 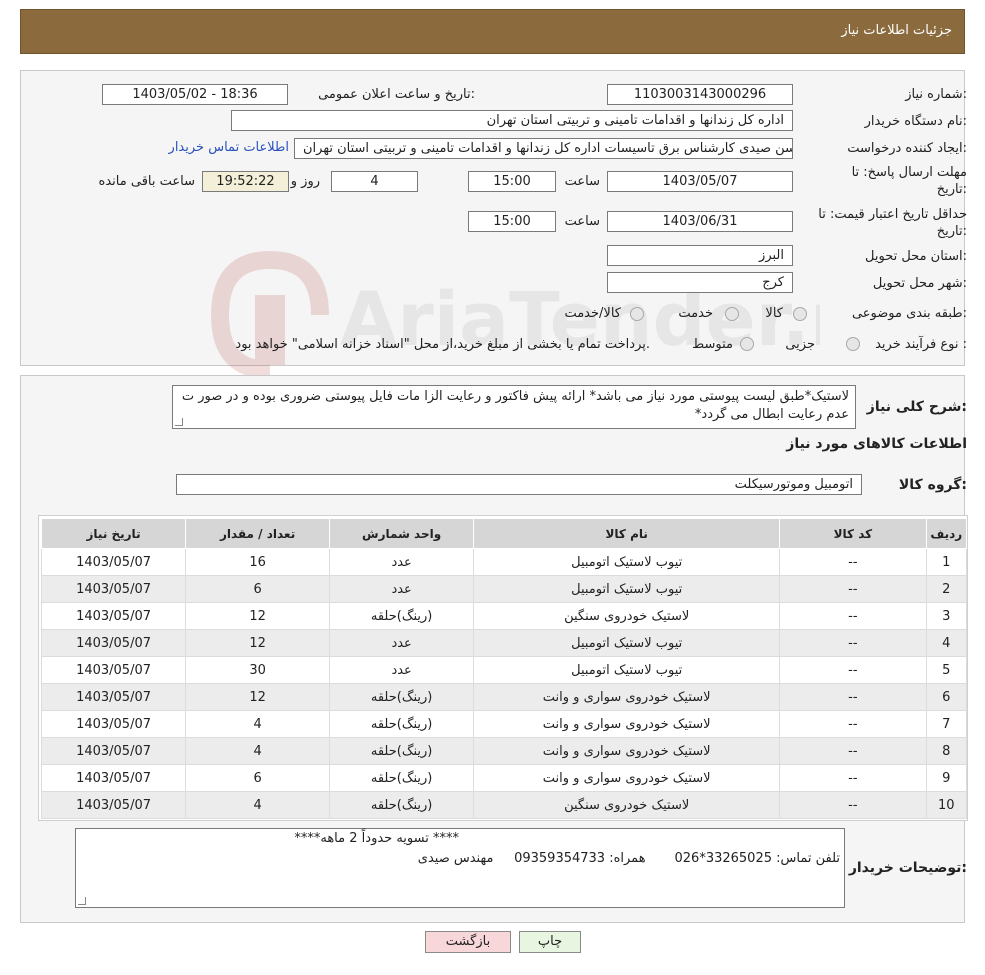 I want to click on cell-row-number: 6, so click(x=946, y=697).